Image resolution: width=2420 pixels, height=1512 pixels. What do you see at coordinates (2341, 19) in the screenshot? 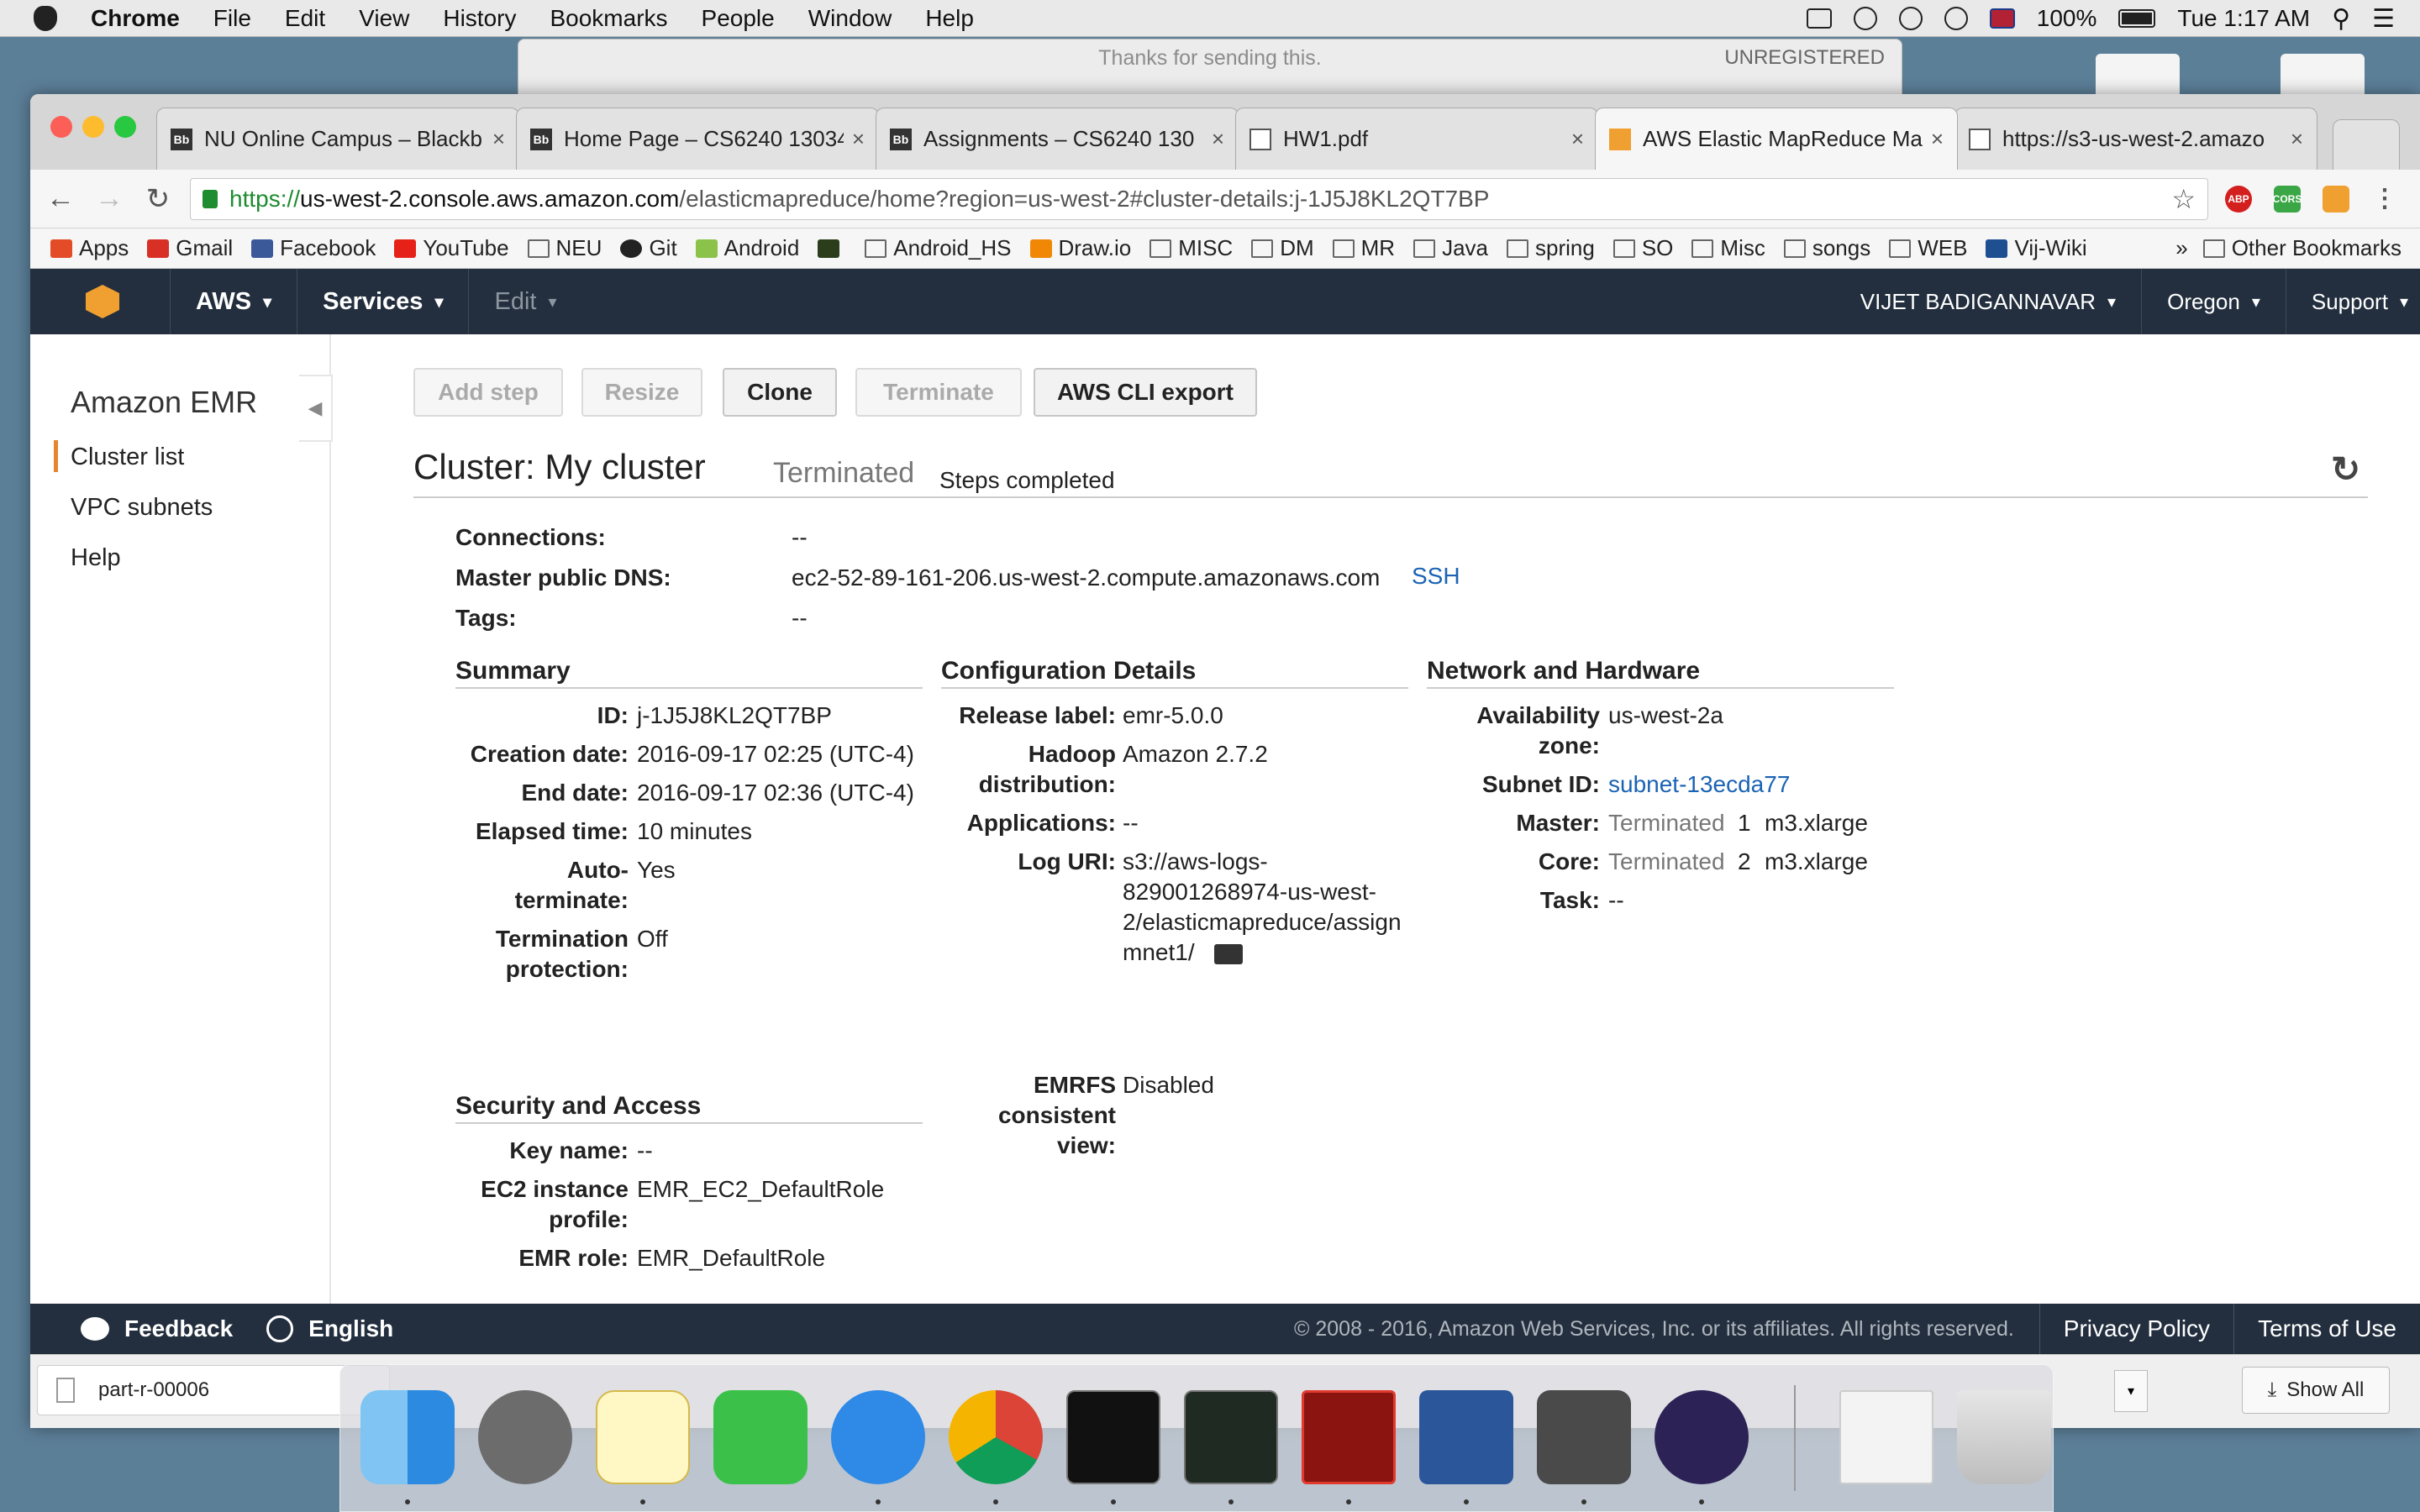
I see `spotlight-search-icon: ⚲` at bounding box center [2341, 19].